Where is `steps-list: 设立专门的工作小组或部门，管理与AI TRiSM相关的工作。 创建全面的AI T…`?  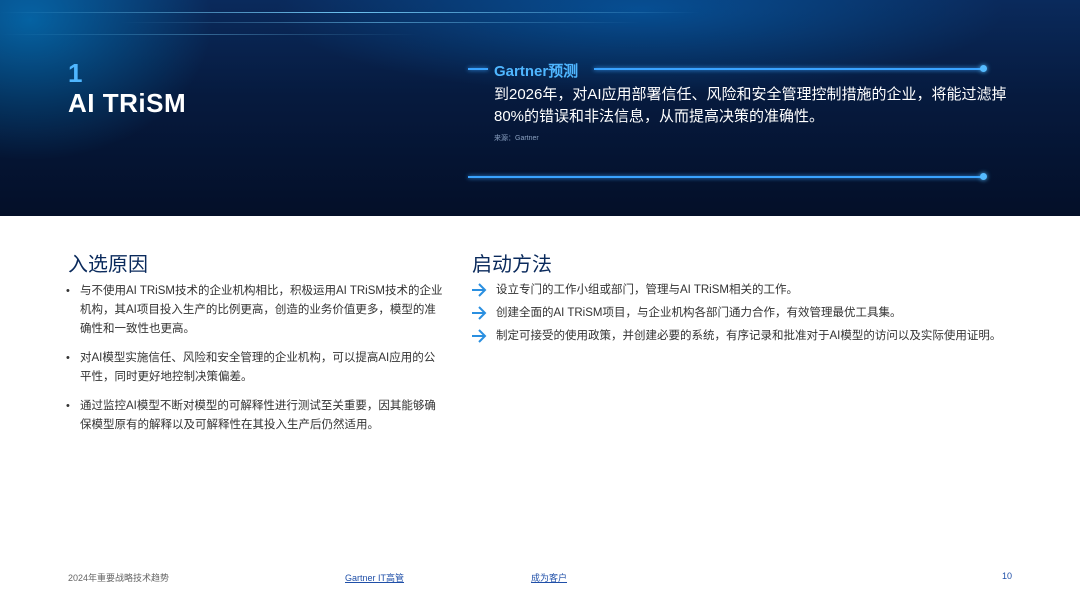 steps-list: 设立专门的工作小组或部门，管理与AI TRiSM相关的工作。 创建全面的AI T… is located at coordinates (765, 315).